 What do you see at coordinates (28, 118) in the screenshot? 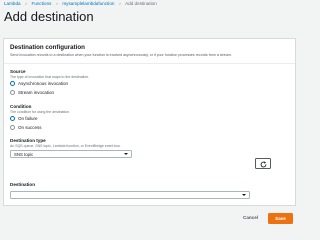
I see `radio-label: On failure` at bounding box center [28, 118].